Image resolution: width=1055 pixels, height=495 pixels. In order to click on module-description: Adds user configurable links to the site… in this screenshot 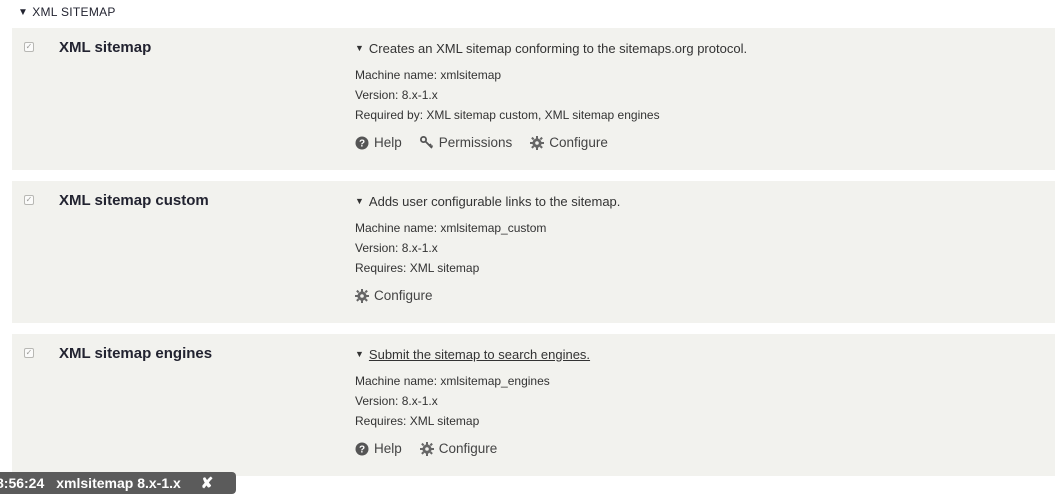, I will do `click(494, 201)`.